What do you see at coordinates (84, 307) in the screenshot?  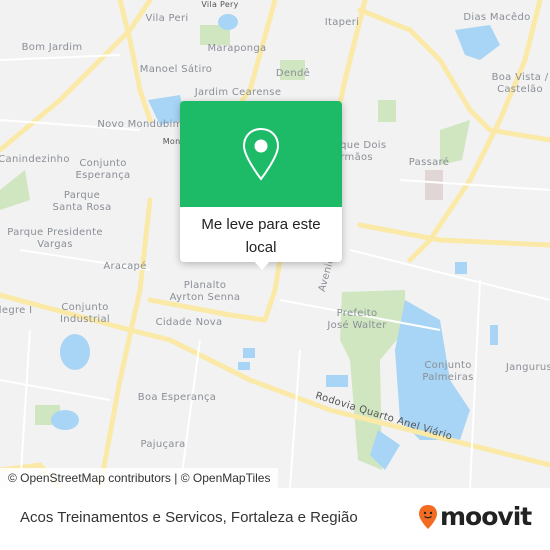 I see `label-conjunto-industrial: Conjunto` at bounding box center [84, 307].